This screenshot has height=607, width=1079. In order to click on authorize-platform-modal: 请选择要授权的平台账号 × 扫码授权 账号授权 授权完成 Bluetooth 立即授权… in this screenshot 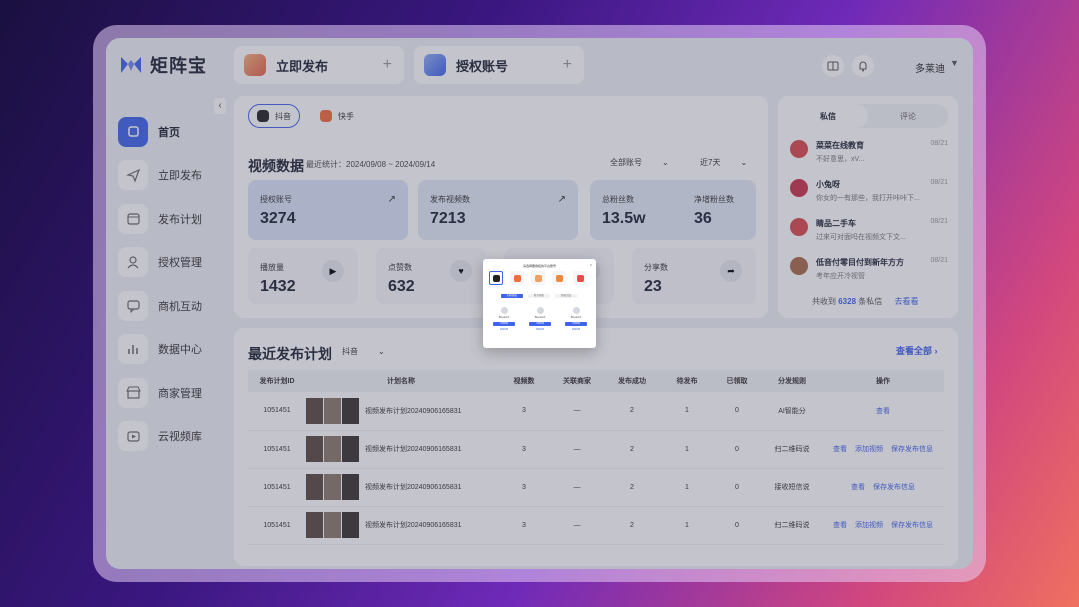, I will do `click(539, 303)`.